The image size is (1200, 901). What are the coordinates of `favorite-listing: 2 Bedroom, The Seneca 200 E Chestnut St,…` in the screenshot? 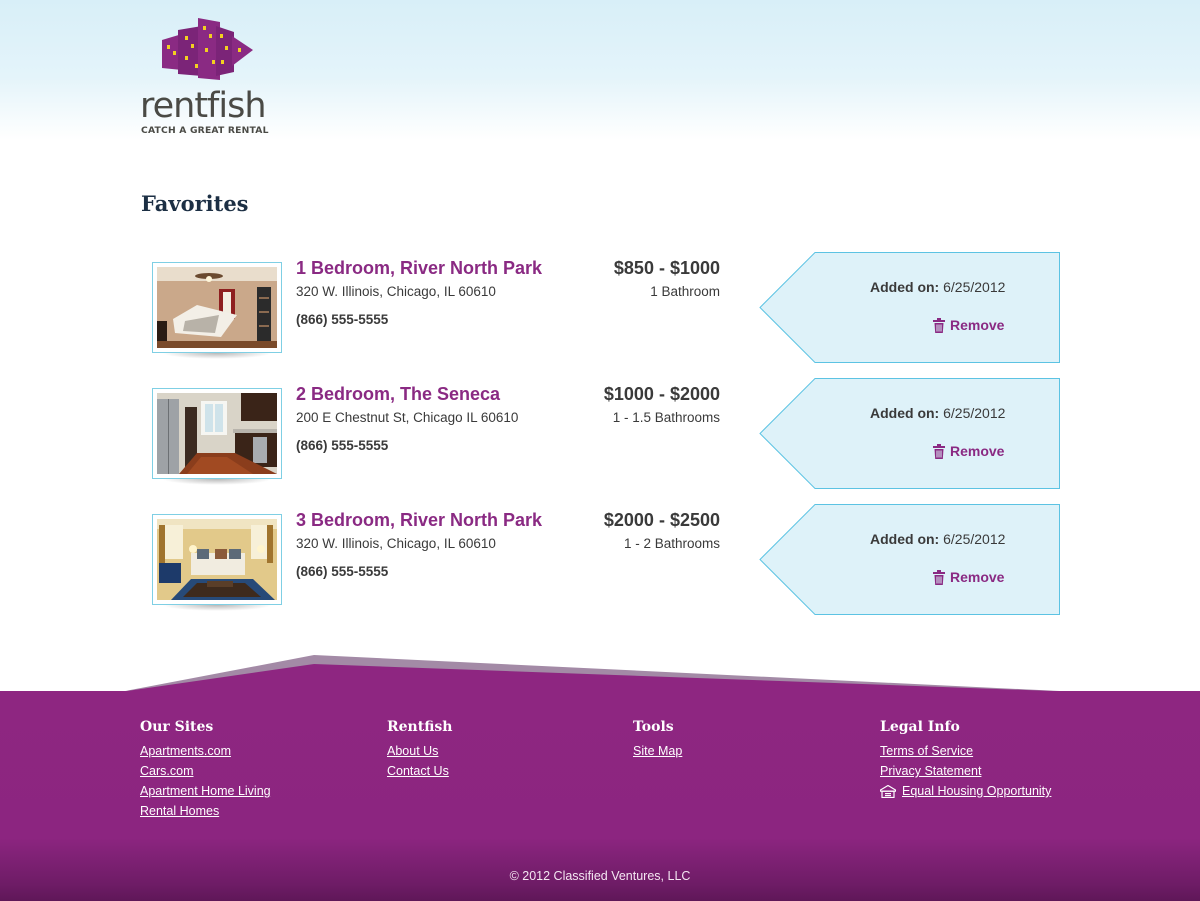 It's located at (600, 438).